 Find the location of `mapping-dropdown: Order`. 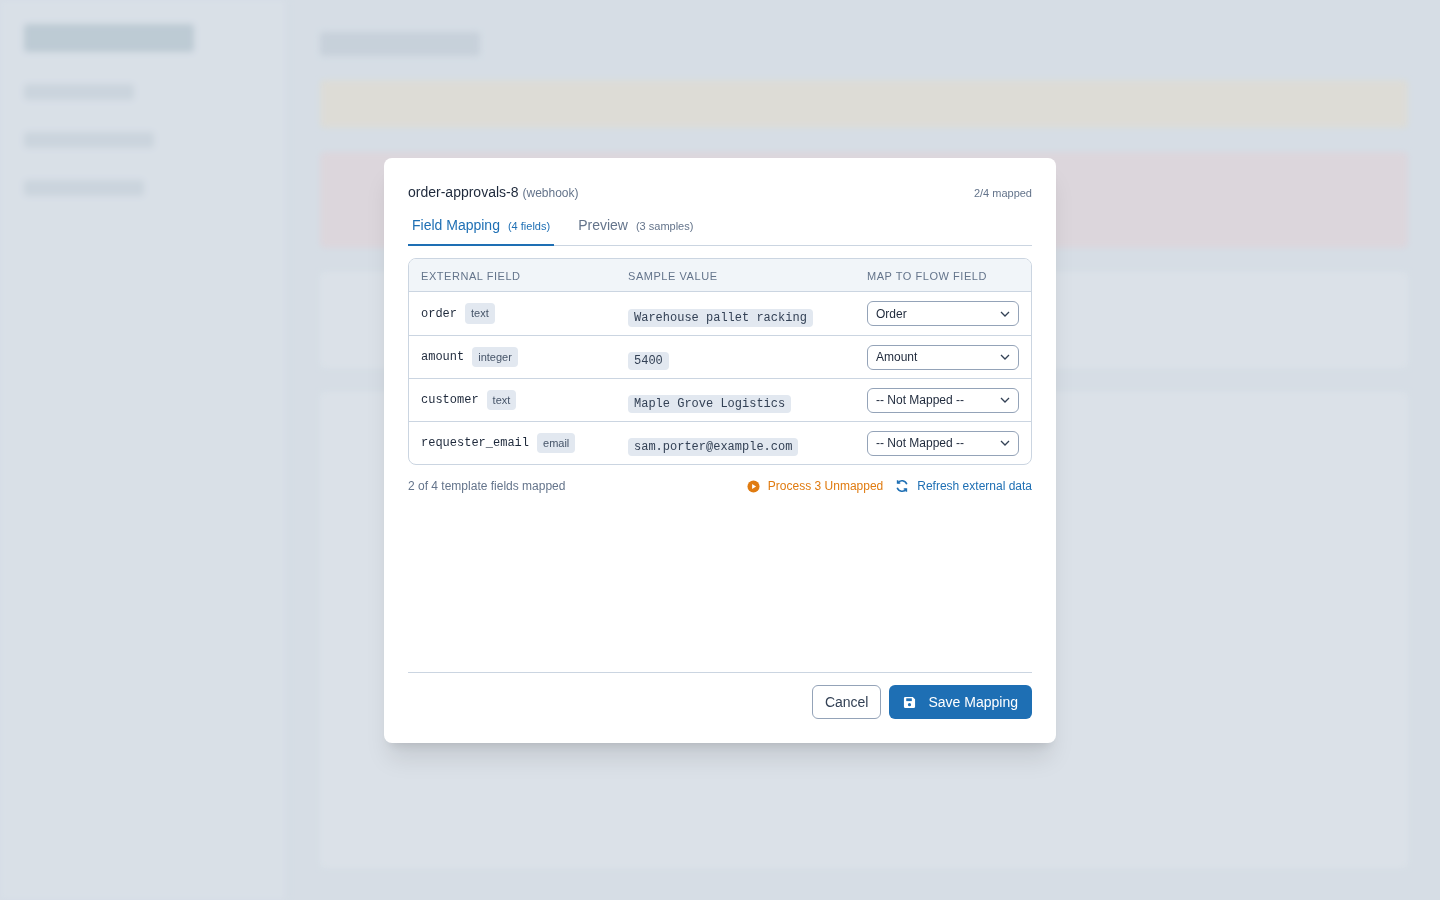

mapping-dropdown: Order is located at coordinates (943, 313).